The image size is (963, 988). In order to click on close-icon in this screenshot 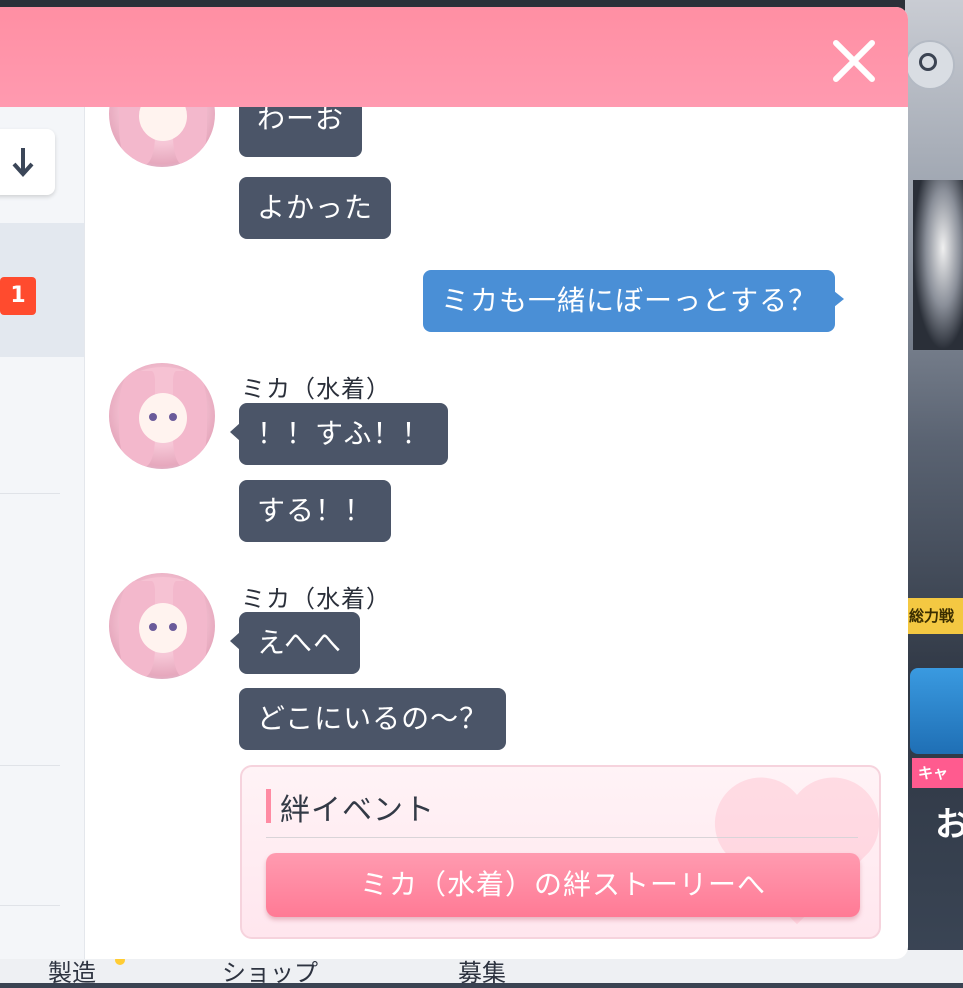, I will do `click(854, 61)`.